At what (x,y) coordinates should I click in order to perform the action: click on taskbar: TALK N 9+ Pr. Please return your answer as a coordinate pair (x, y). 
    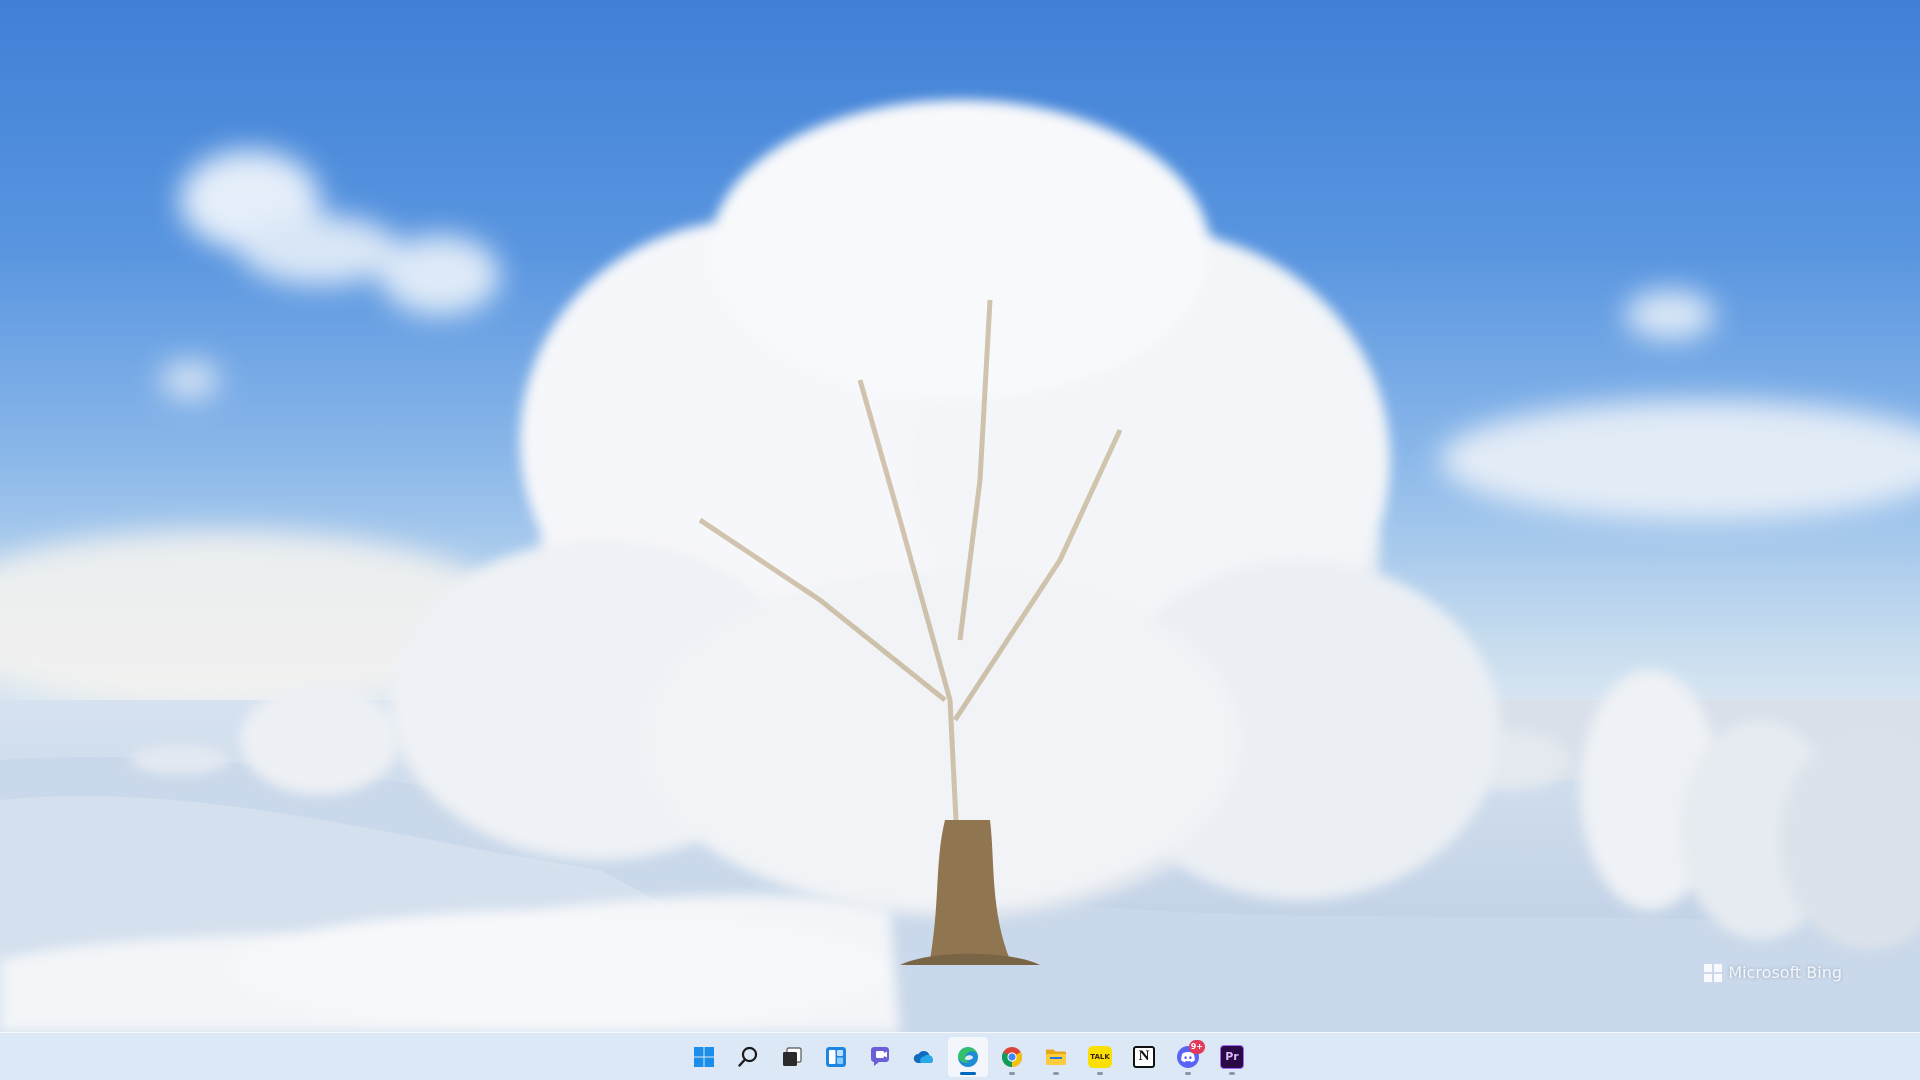
    Looking at the image, I should click on (960, 1056).